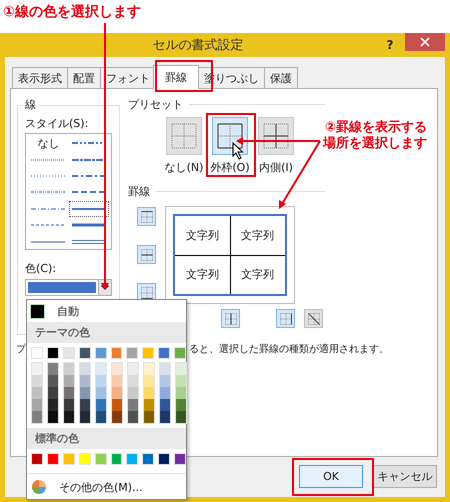 The width and height of the screenshot is (450, 502). What do you see at coordinates (176, 77) in the screenshot?
I see `tab: 罫線` at bounding box center [176, 77].